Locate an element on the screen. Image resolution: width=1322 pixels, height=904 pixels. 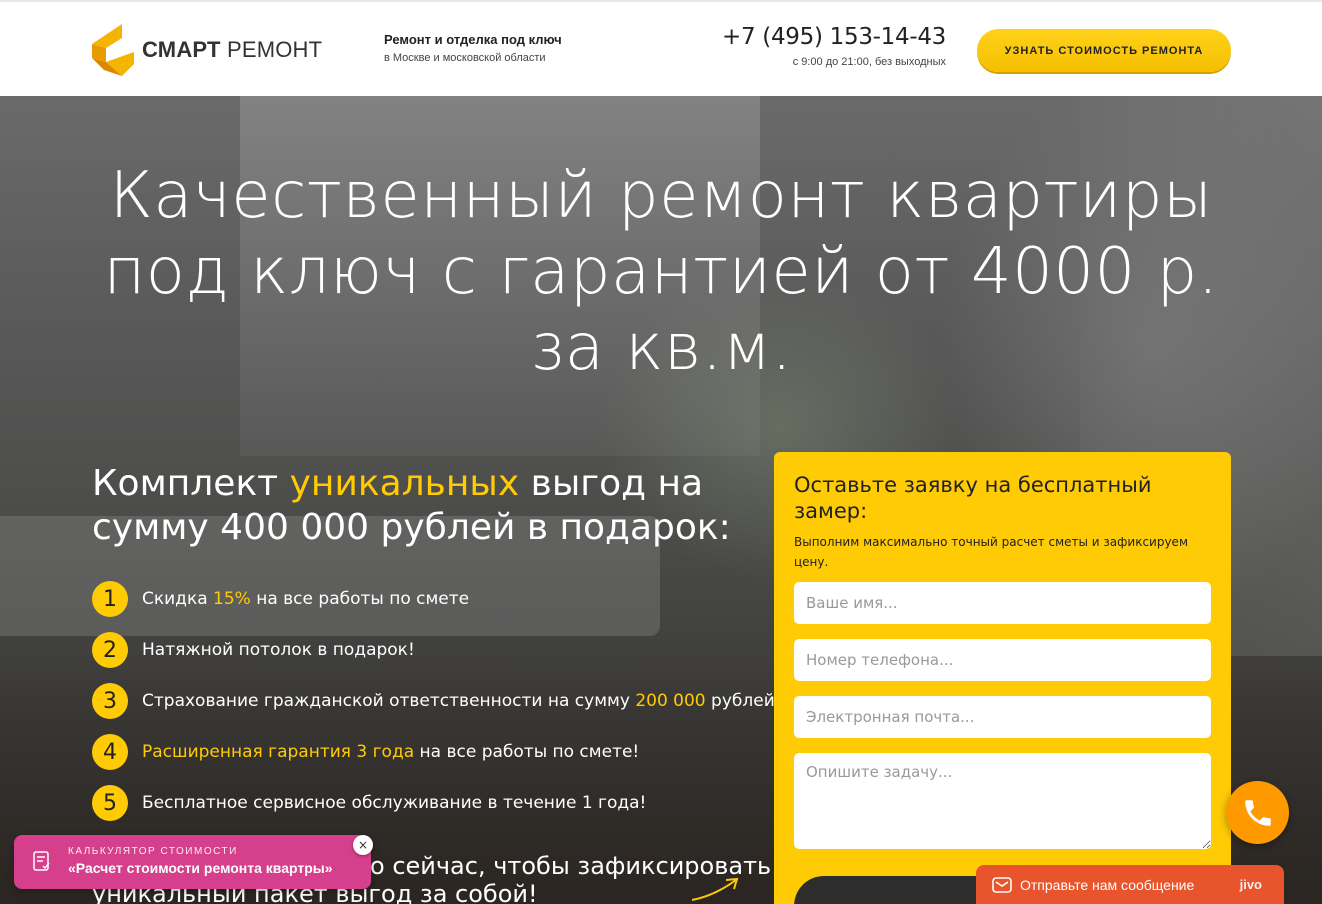
calculator-label: КАЛЬКУЛЯТОР СТОИМОСТИ is located at coordinates (153, 851).